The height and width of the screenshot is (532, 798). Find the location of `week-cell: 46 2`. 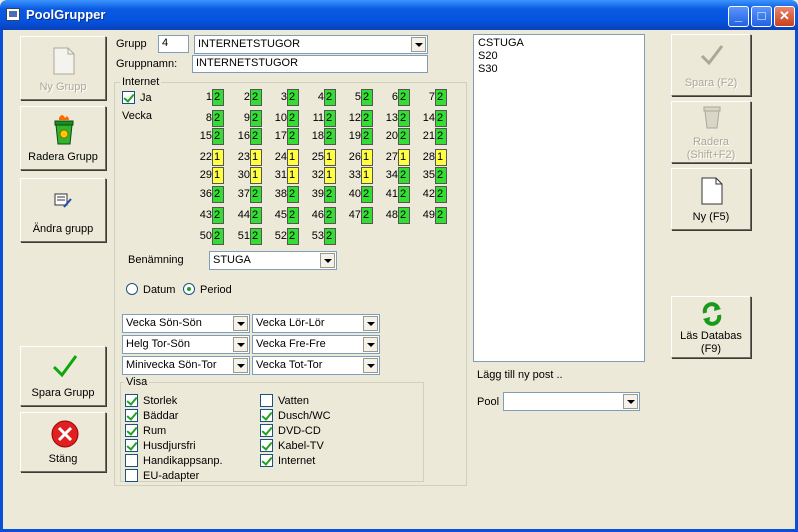

week-cell: 46 2 is located at coordinates (317, 215).